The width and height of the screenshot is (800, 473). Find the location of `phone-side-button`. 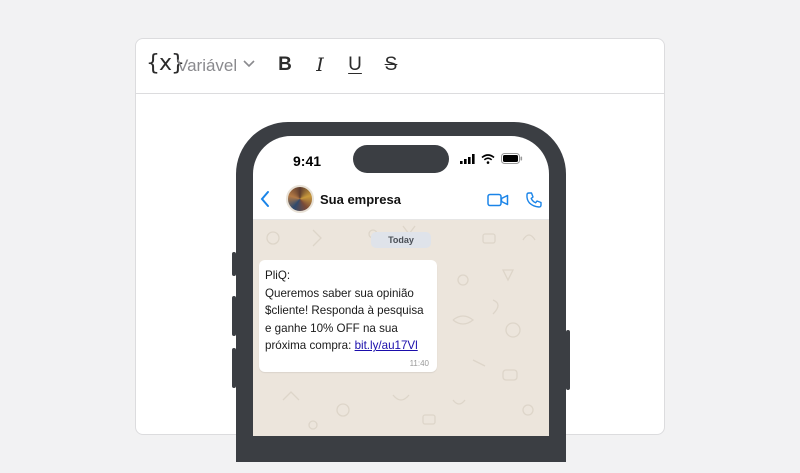

phone-side-button is located at coordinates (234, 264).